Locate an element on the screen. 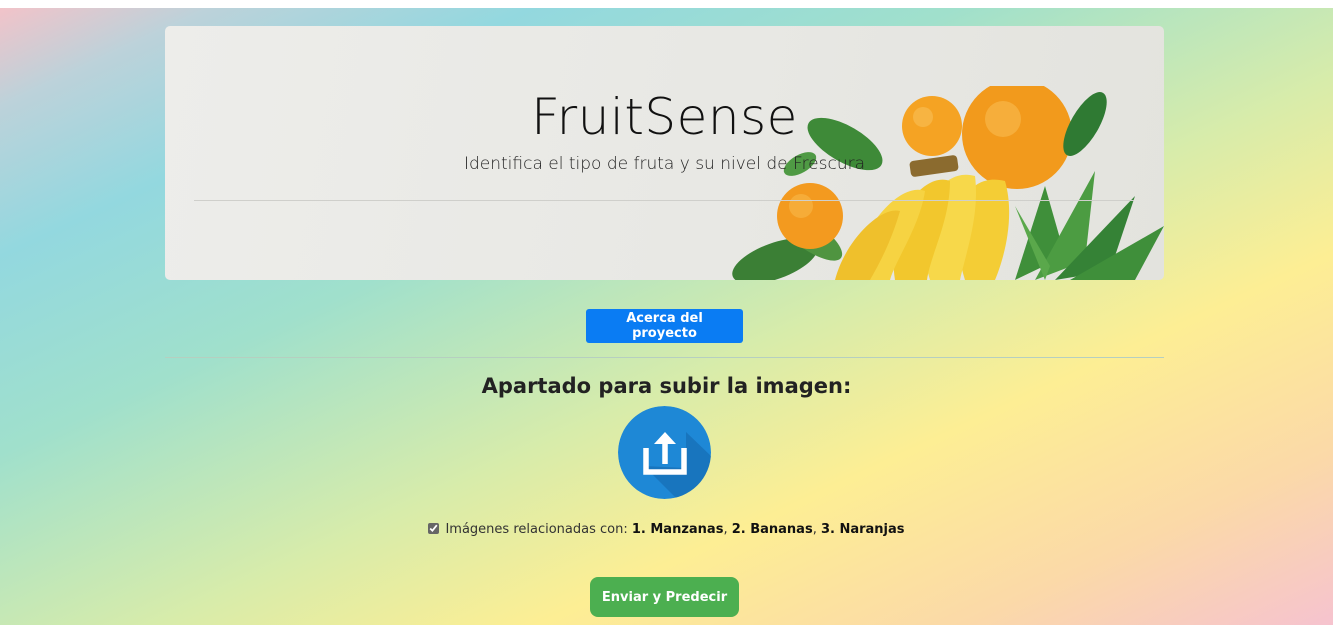 The height and width of the screenshot is (625, 1333). related-item-bananas: 2. Bananas is located at coordinates (772, 529).